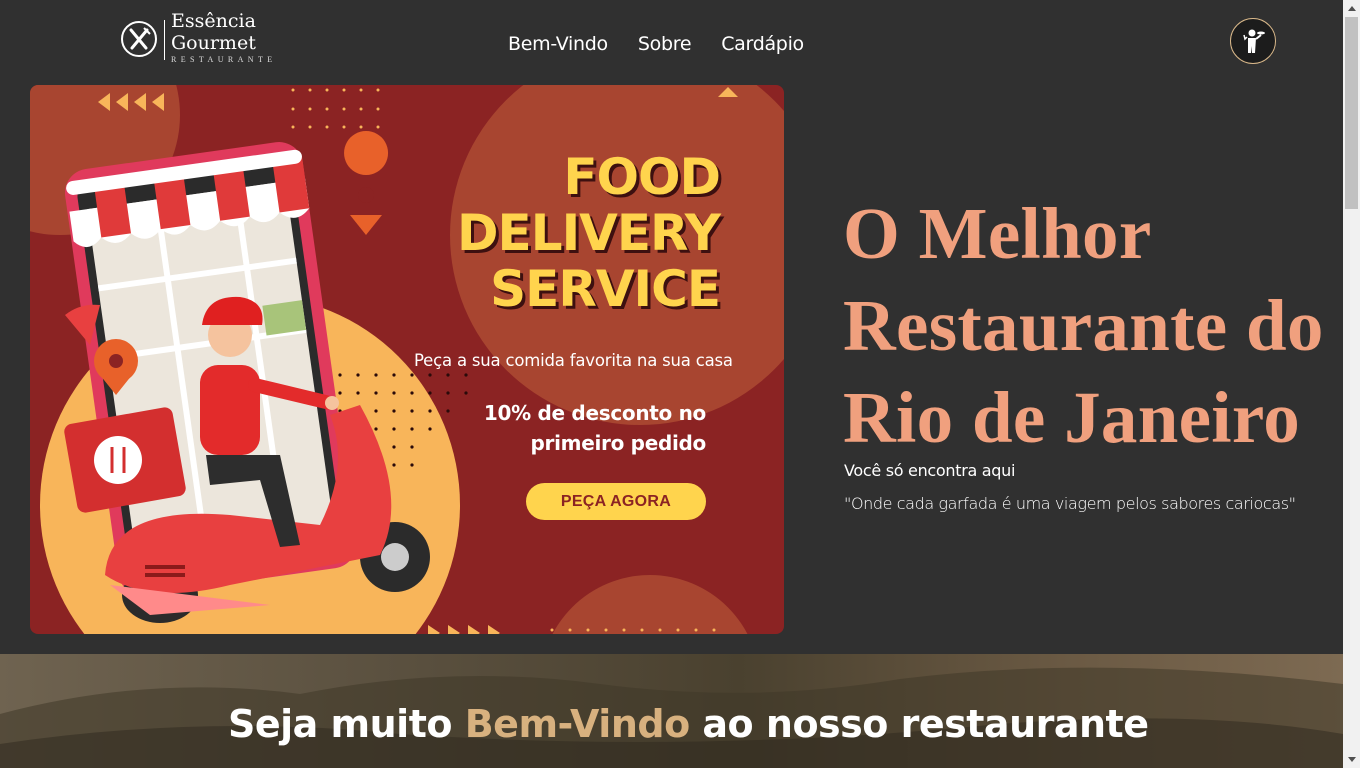 The width and height of the screenshot is (1360, 768). What do you see at coordinates (762, 44) in the screenshot?
I see `nav-cardapio: Cardápio` at bounding box center [762, 44].